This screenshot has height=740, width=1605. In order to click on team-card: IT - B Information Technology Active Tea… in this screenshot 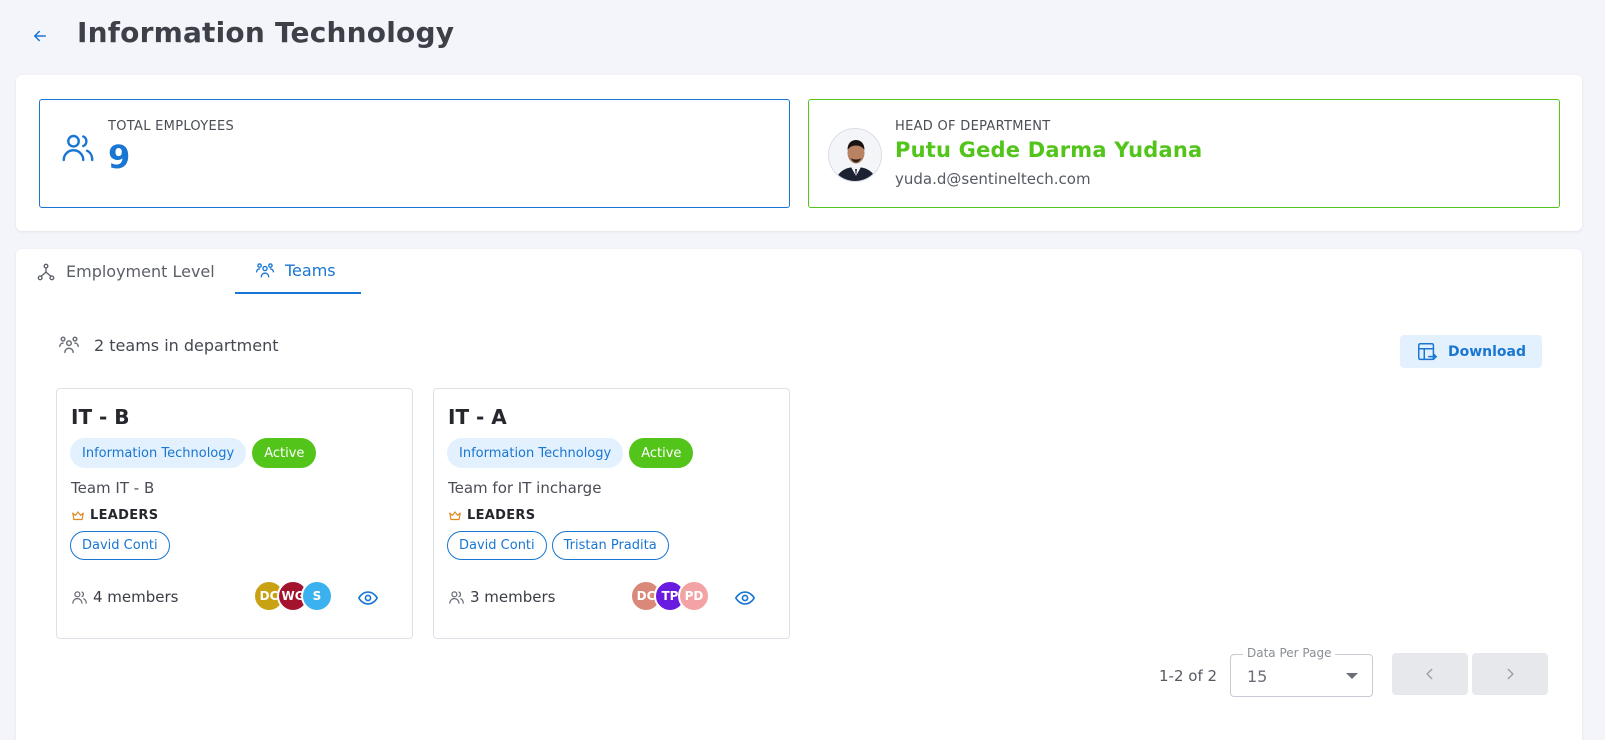, I will do `click(234, 513)`.